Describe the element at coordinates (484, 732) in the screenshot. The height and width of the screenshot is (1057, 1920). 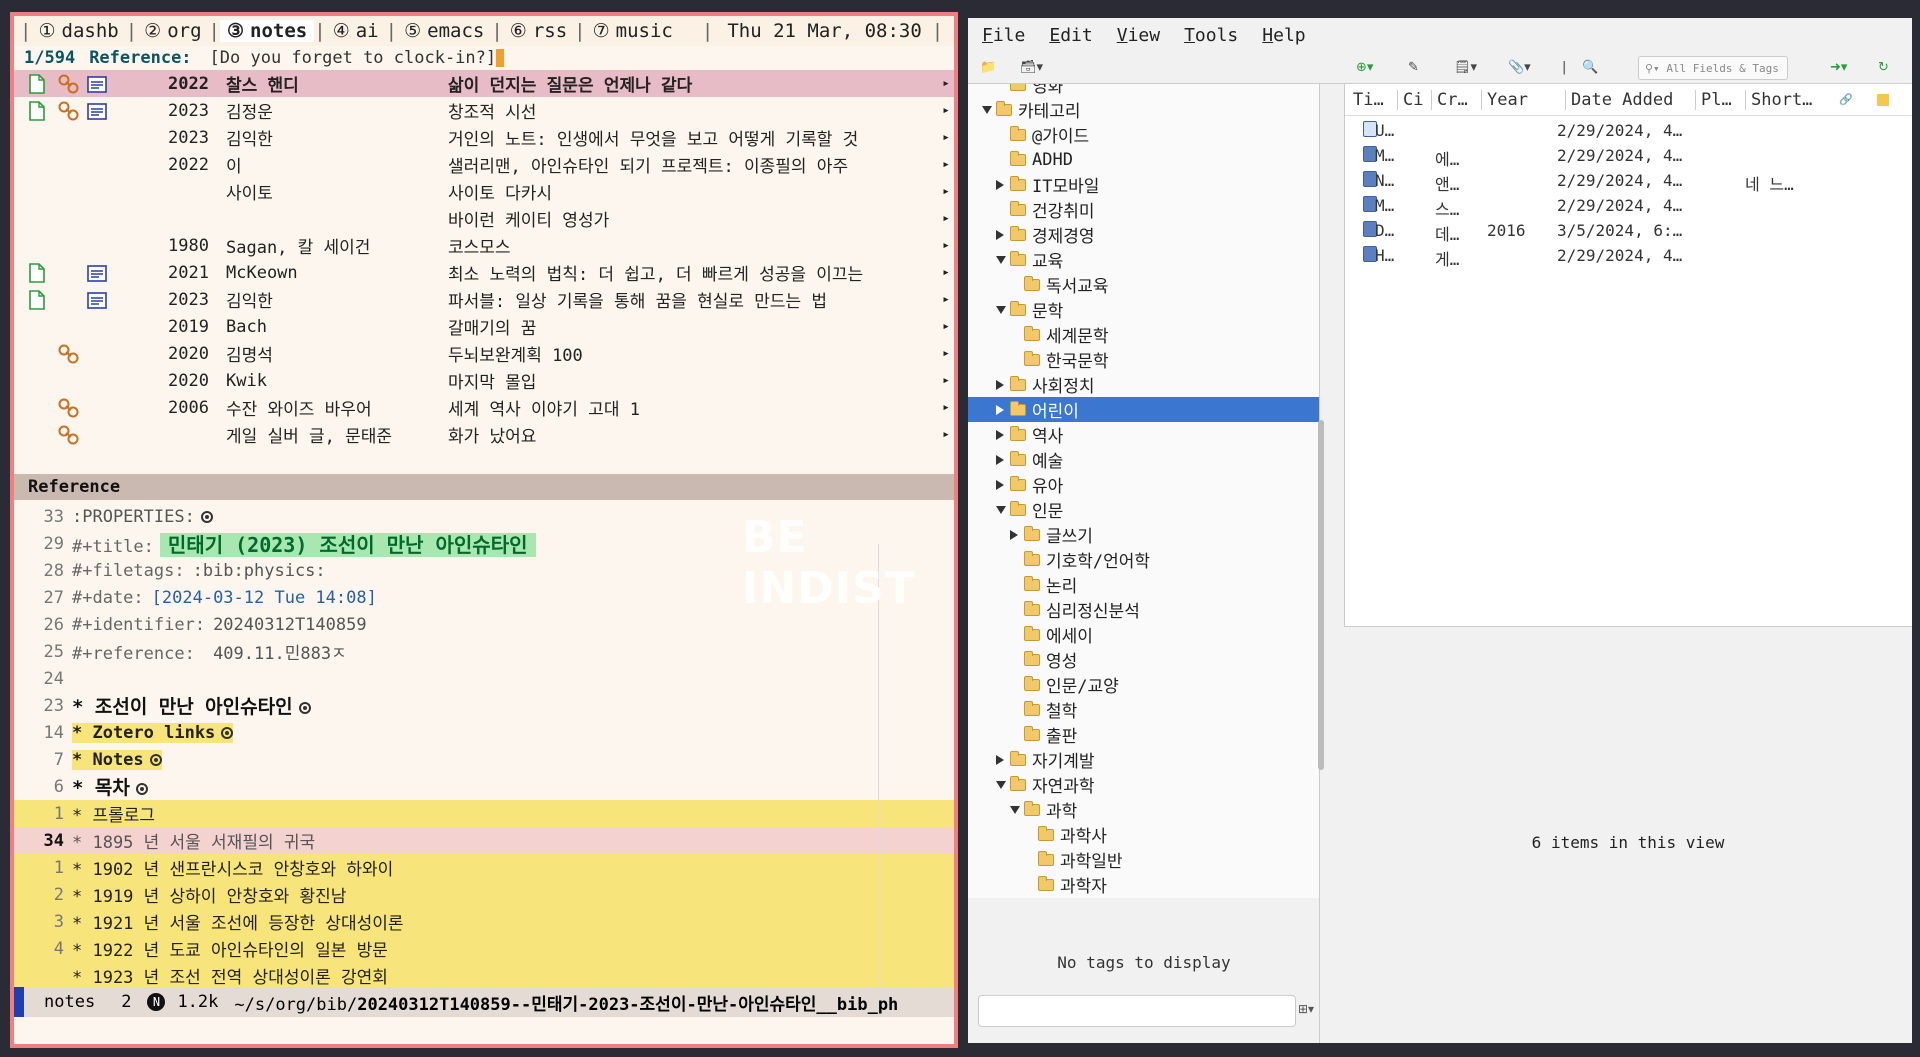
I see `editor-line: 14 * Zotero links` at that location.